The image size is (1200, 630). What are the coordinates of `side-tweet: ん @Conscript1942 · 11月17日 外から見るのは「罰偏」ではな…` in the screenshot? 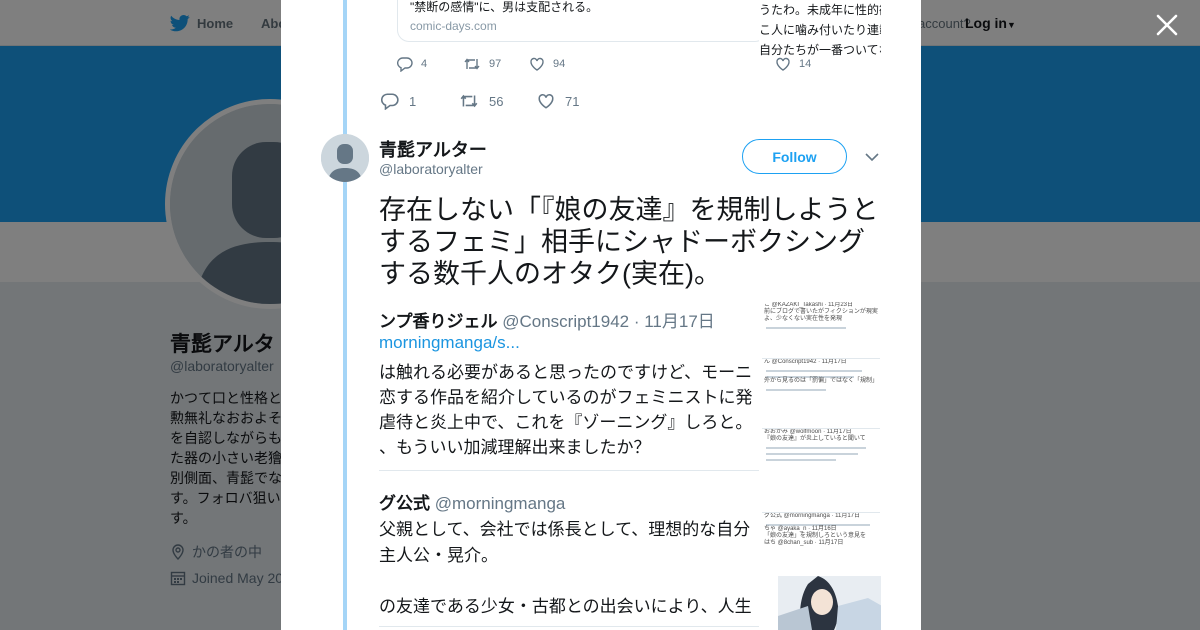 It's located at (821, 391).